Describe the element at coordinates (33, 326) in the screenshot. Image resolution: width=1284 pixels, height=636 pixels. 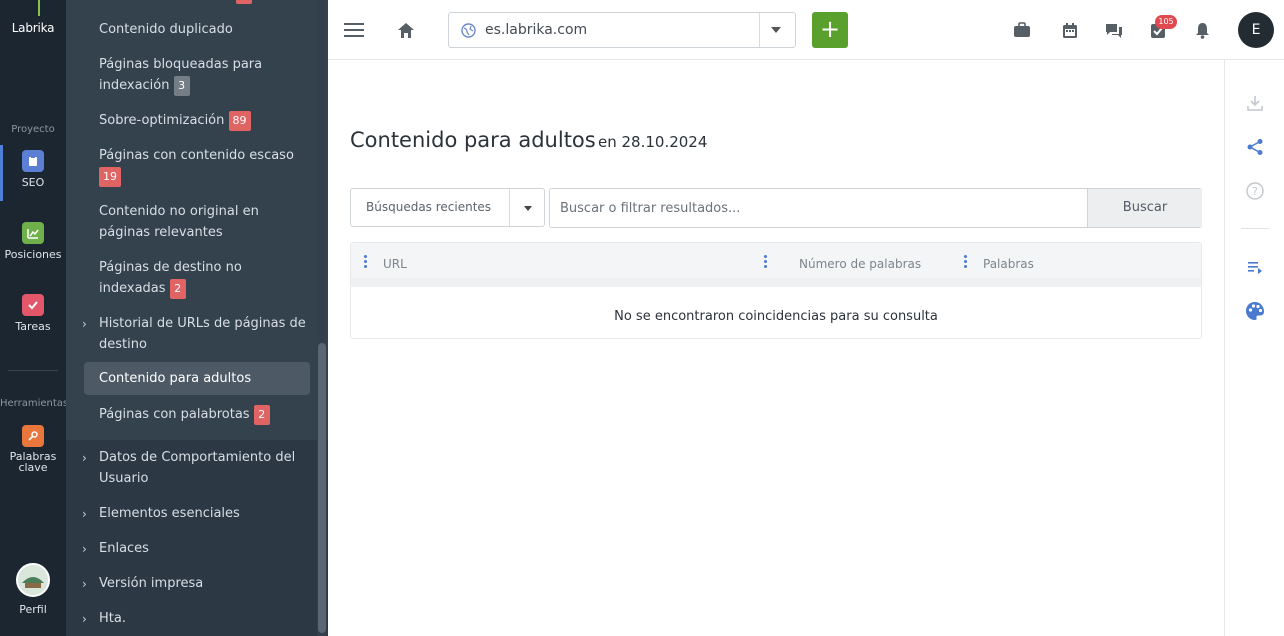
I see `rail-item-label: Tareas` at that location.